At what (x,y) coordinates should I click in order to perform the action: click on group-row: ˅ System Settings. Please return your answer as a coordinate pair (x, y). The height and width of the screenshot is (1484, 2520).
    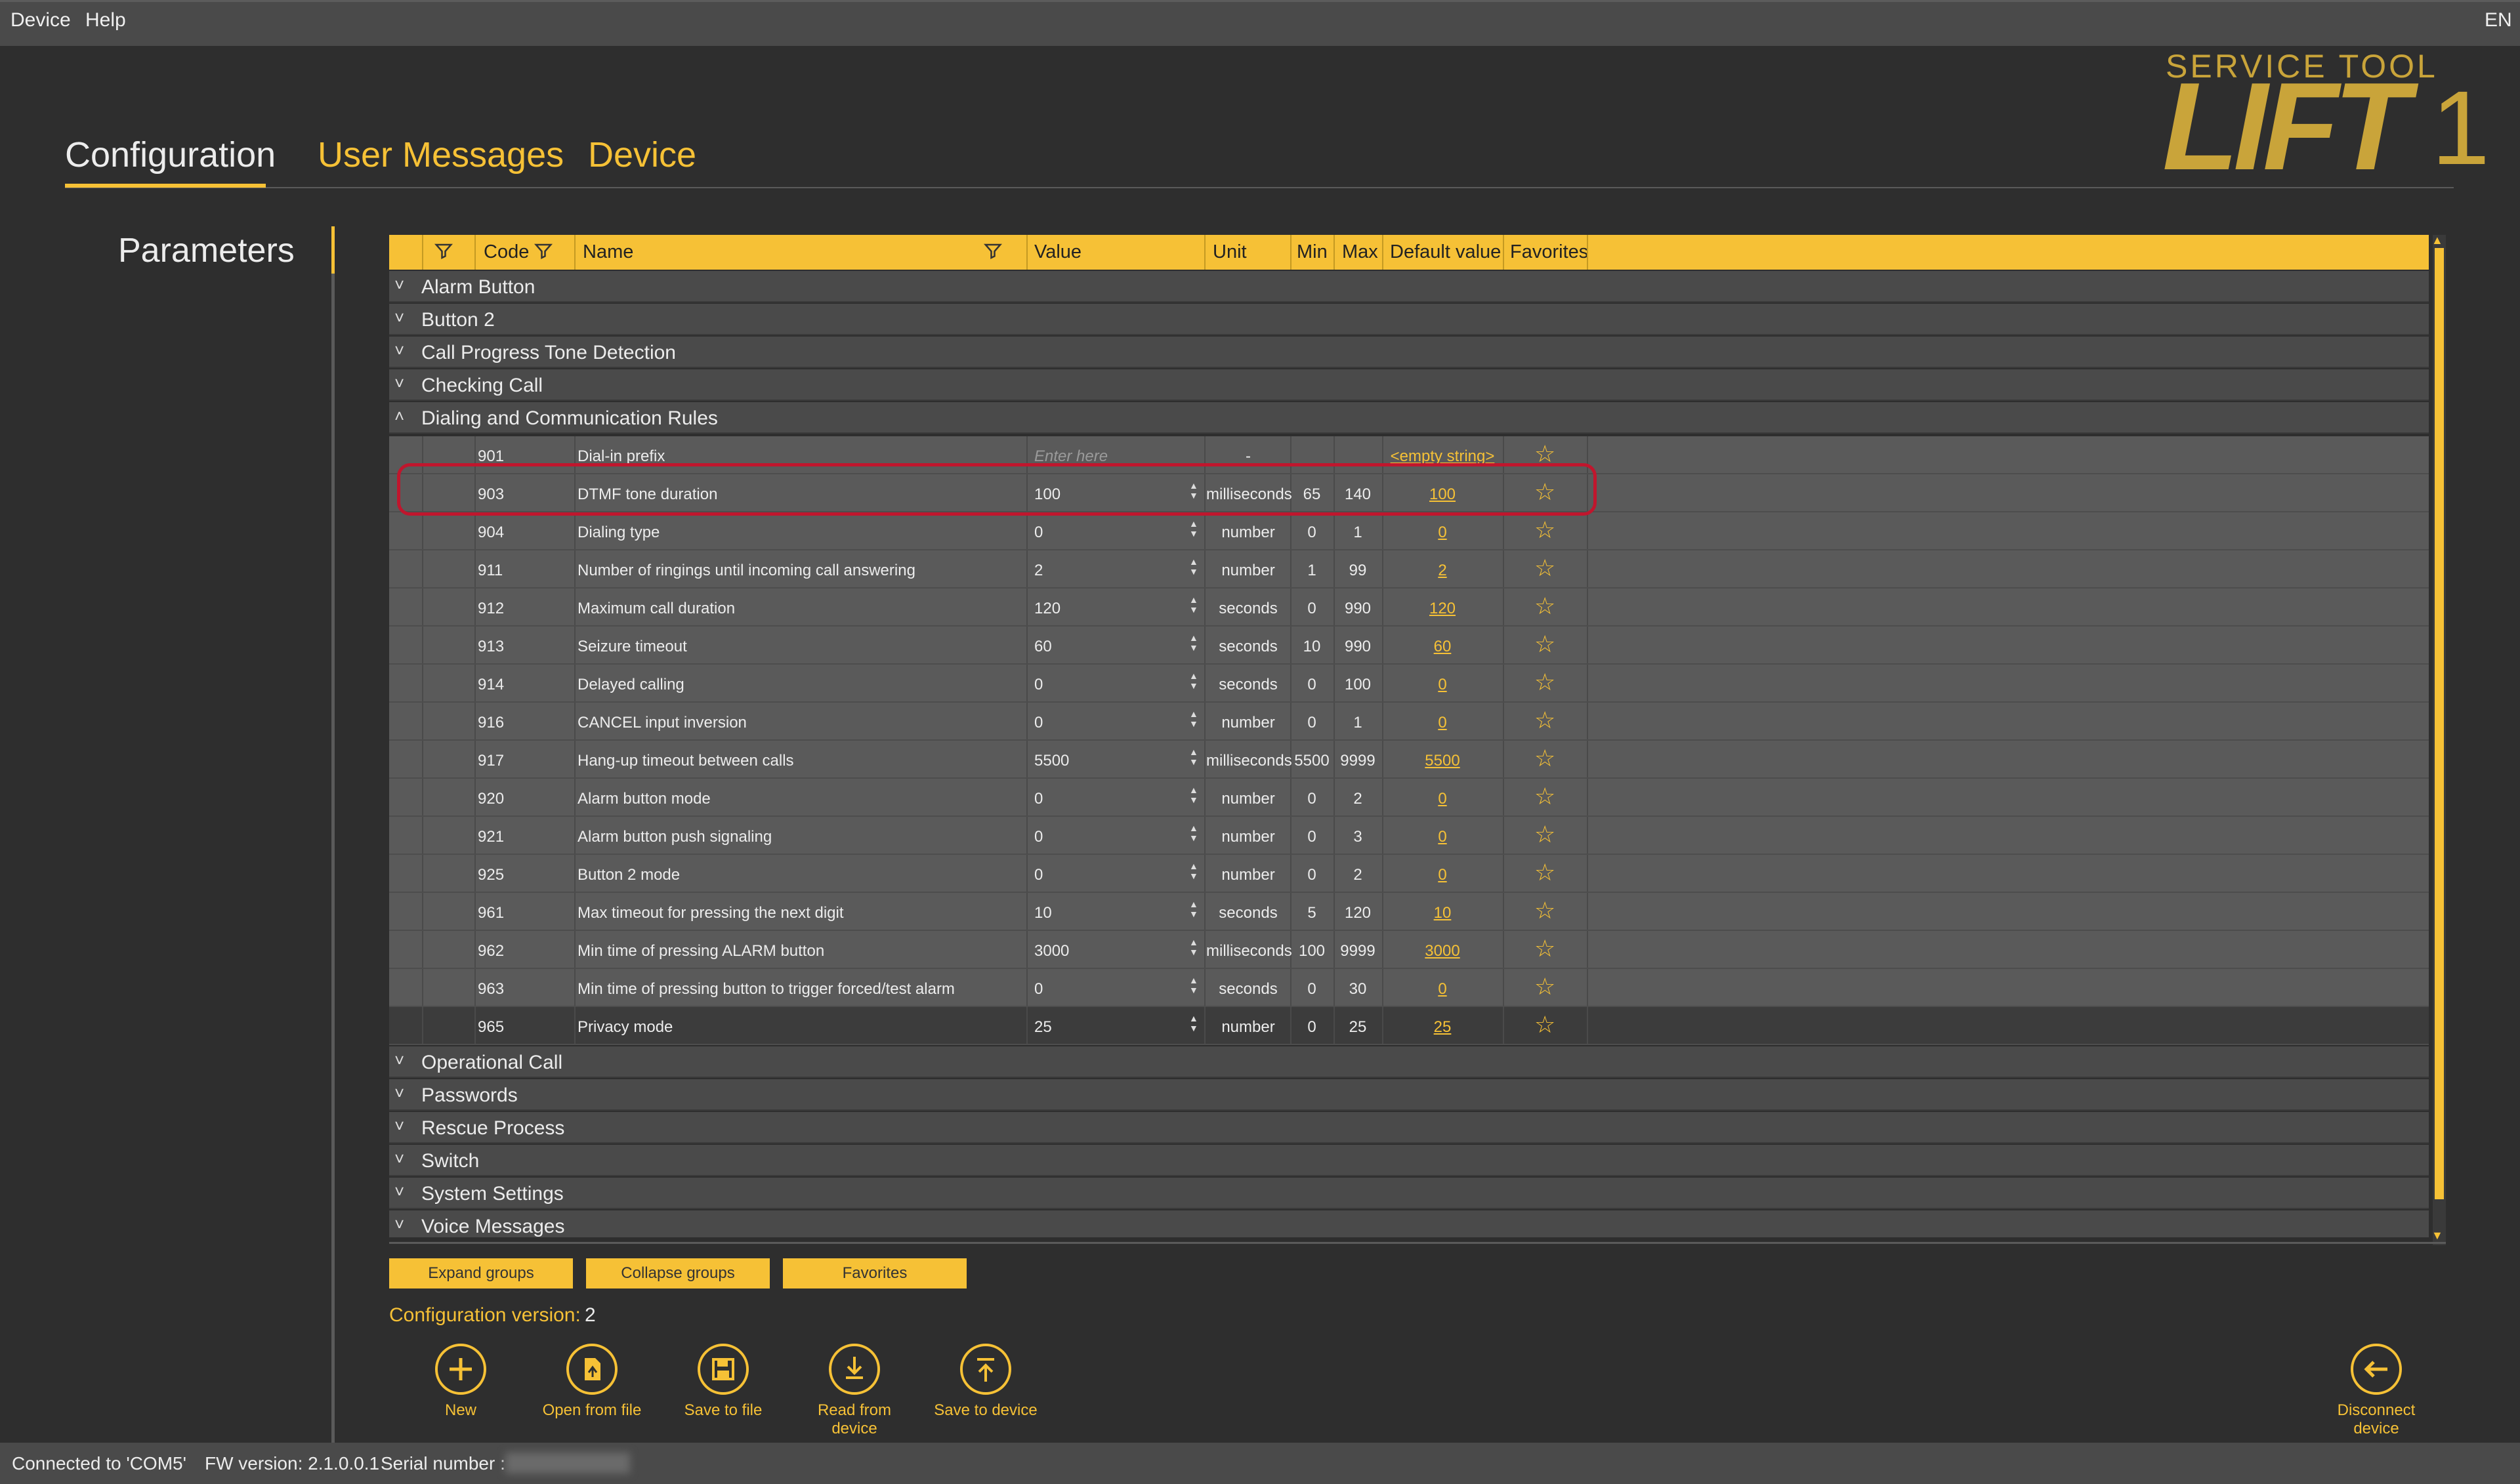
    Looking at the image, I should click on (1409, 1193).